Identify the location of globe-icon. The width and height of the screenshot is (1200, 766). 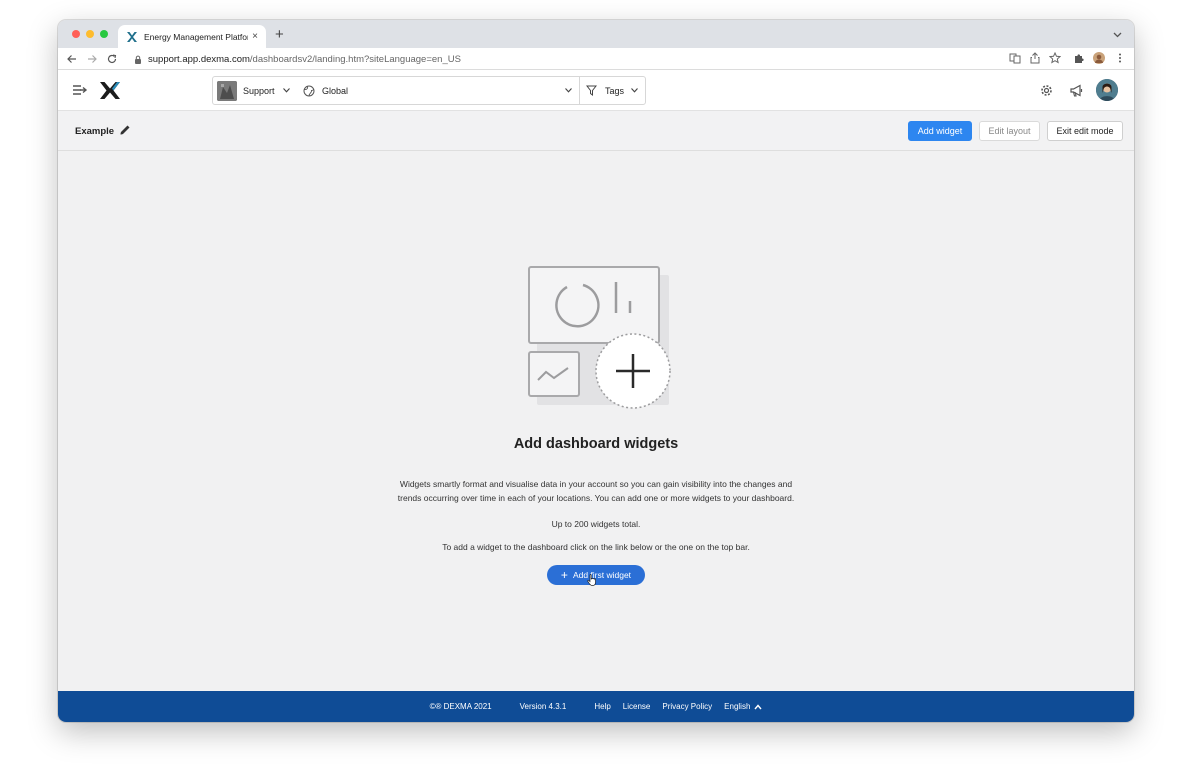
(309, 90).